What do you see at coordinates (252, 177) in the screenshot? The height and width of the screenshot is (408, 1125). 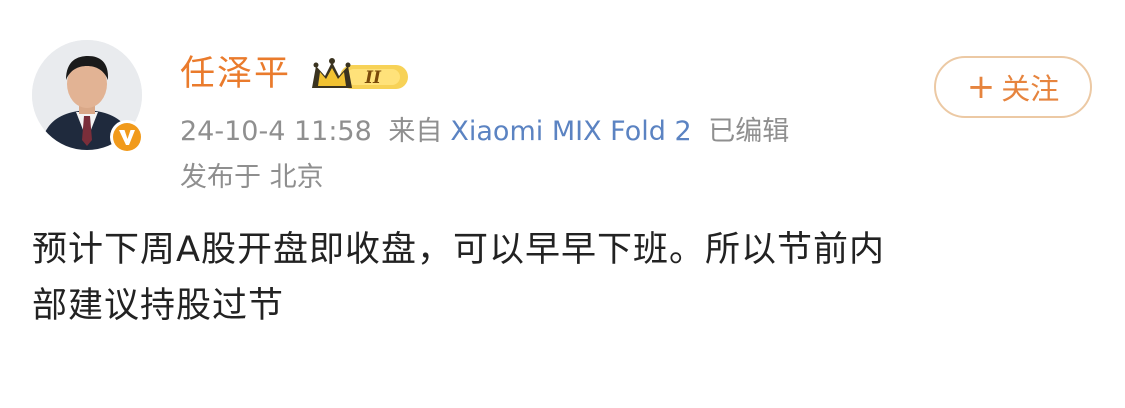 I see `post-location: 发布于 北京` at bounding box center [252, 177].